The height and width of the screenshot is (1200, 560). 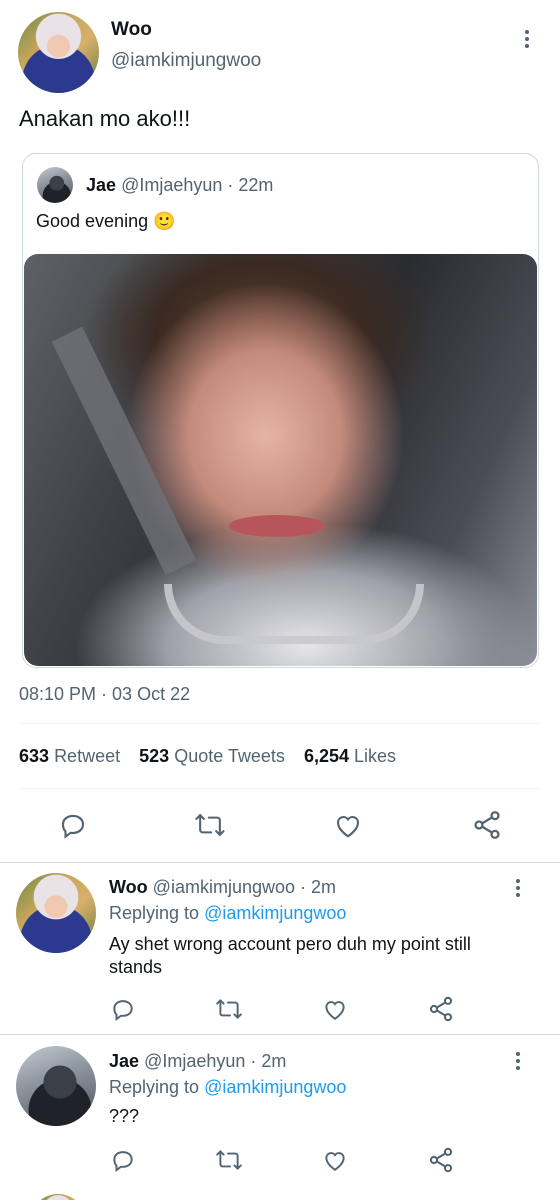 What do you see at coordinates (92, 221) in the screenshot?
I see `quoted-tweet-text: Good evening` at bounding box center [92, 221].